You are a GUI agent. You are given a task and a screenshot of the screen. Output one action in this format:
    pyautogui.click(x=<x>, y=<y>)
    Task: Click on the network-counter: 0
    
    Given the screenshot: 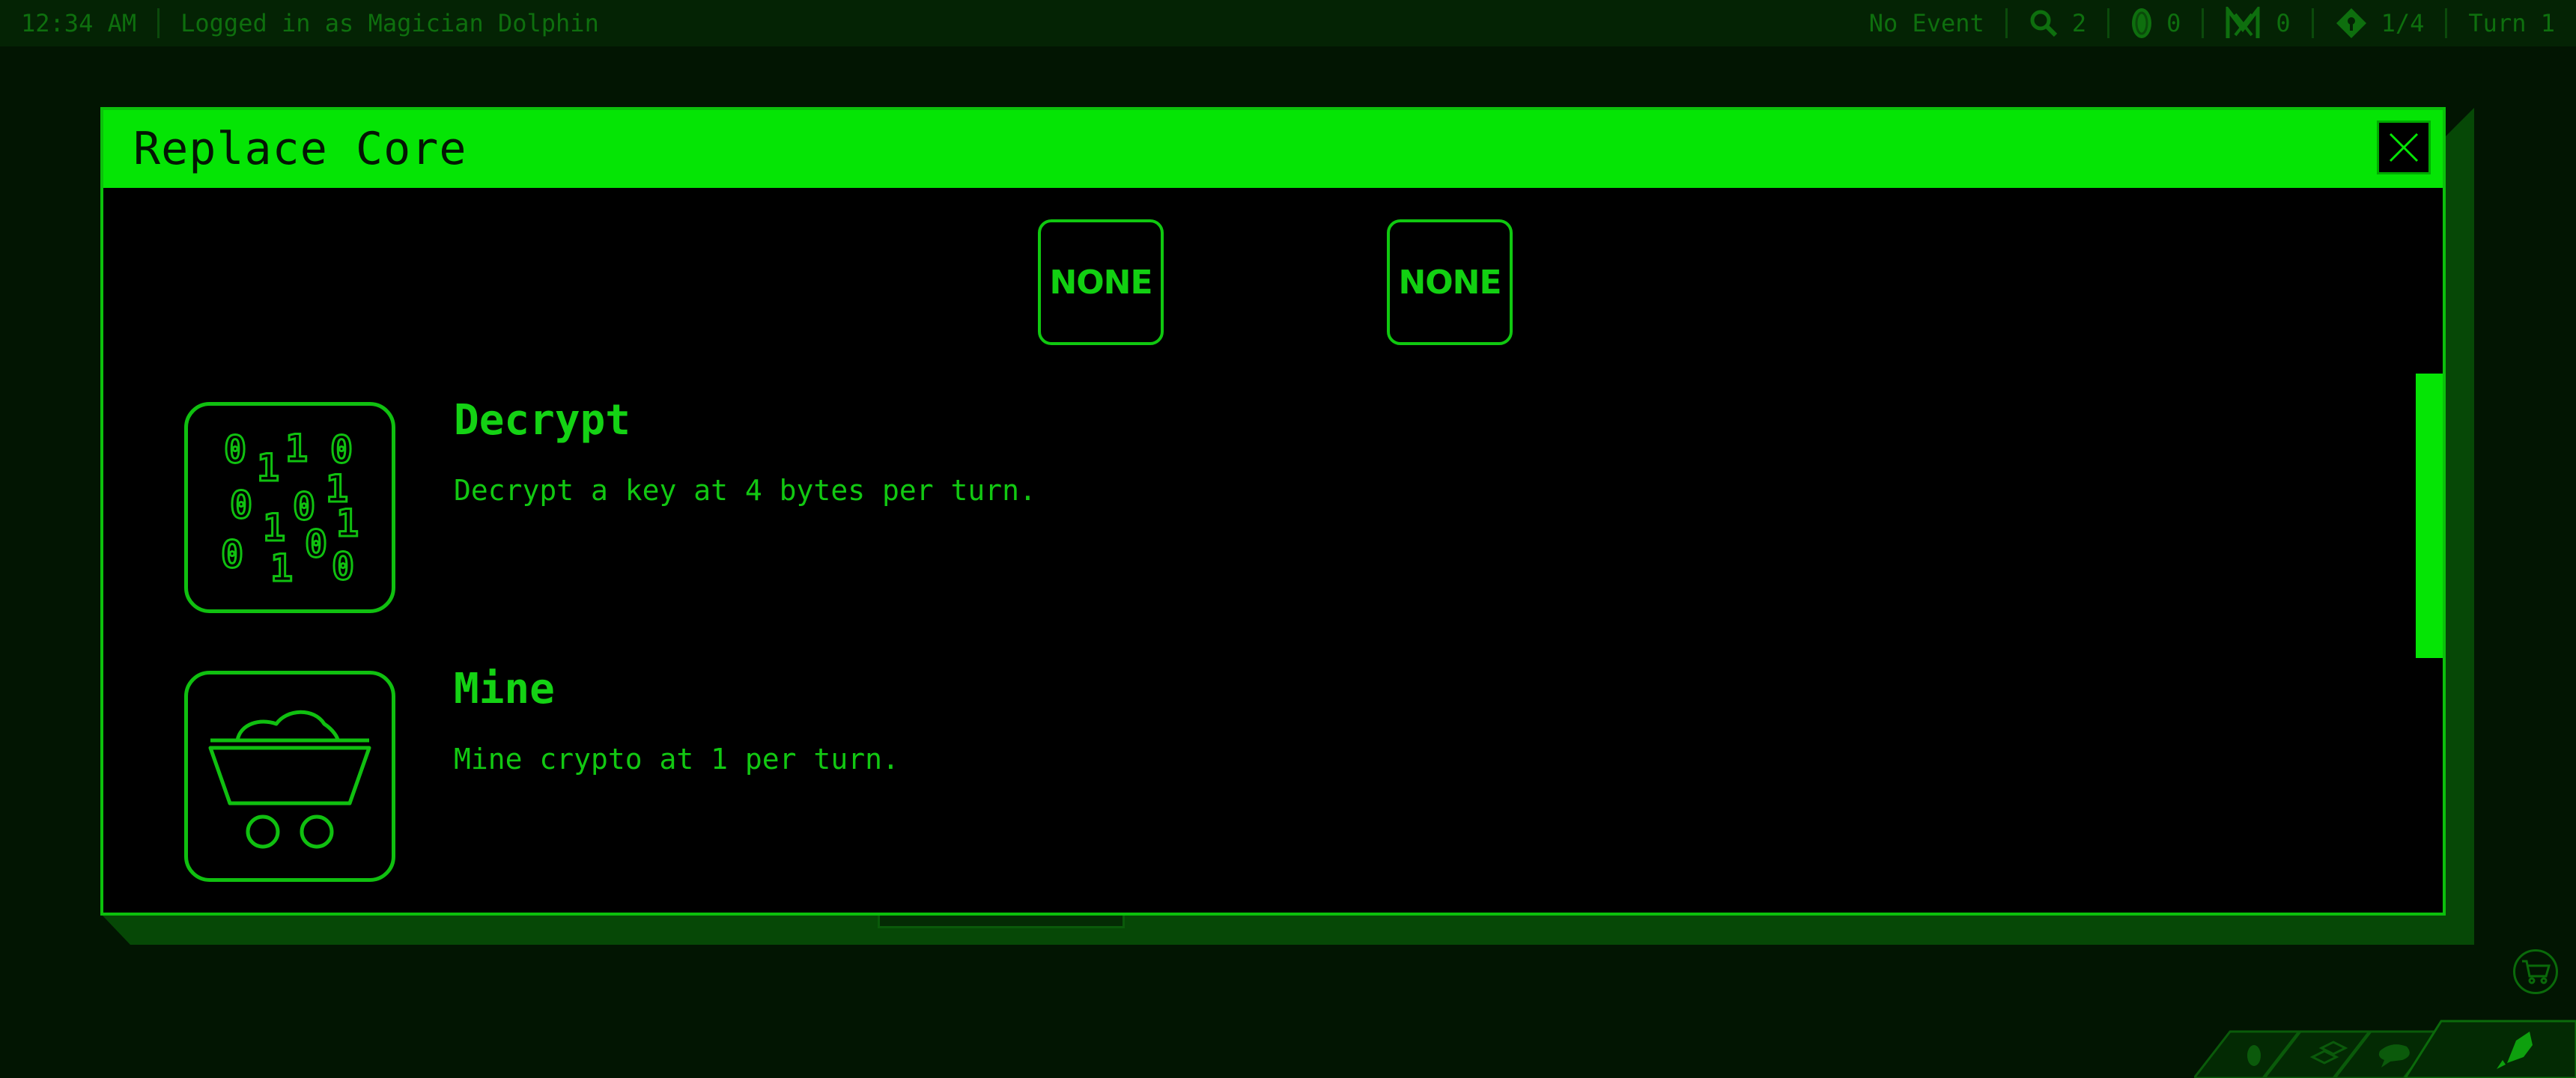 What is the action you would take?
    pyautogui.click(x=2257, y=22)
    